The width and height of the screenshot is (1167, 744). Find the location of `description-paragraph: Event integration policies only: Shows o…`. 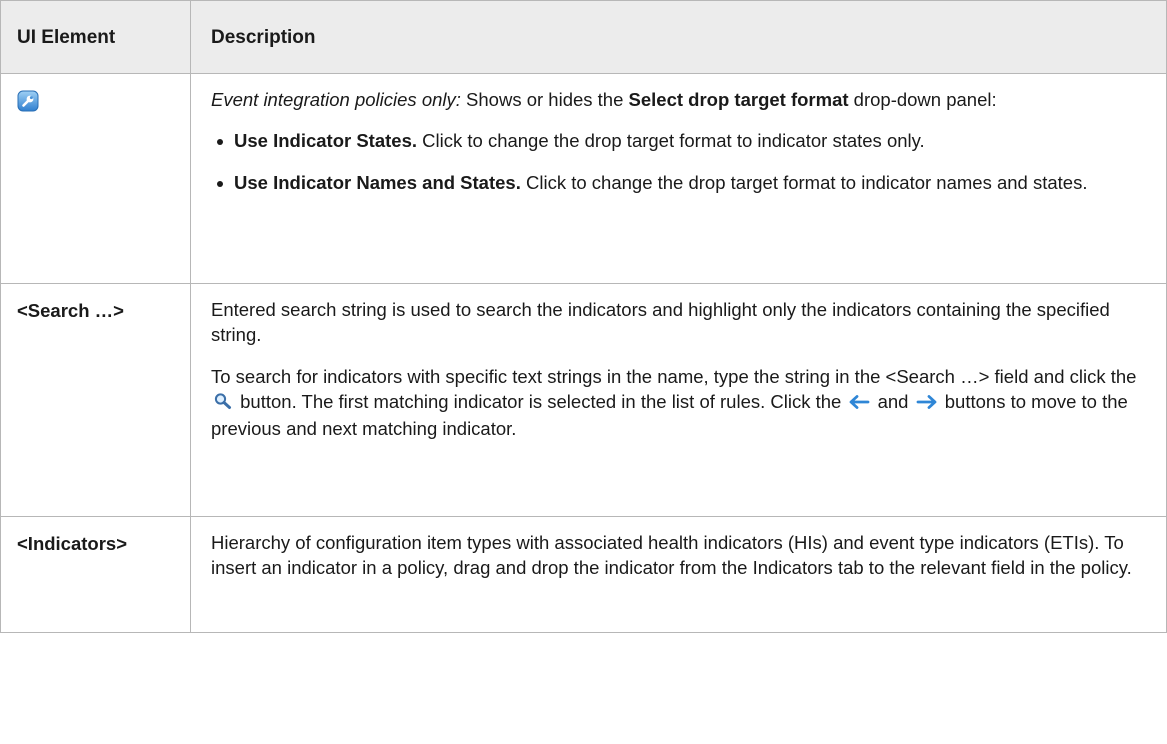

description-paragraph: Event integration policies only: Shows o… is located at coordinates (678, 99).